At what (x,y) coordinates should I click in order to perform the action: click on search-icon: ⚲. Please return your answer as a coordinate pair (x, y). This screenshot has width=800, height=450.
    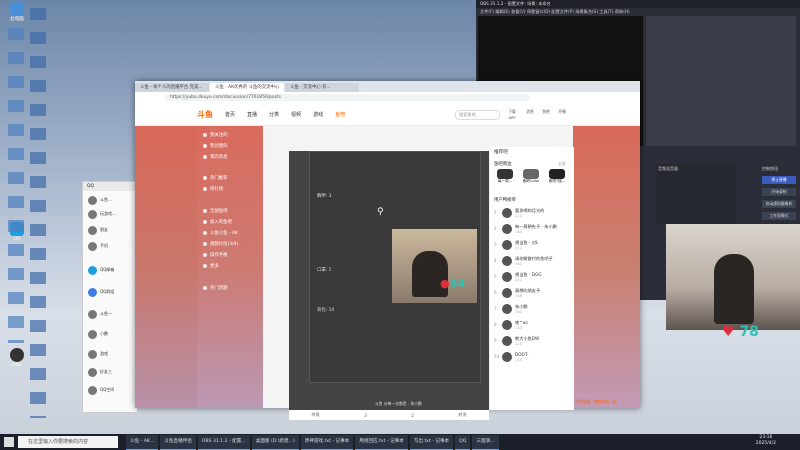
    Looking at the image, I should click on (380, 212).